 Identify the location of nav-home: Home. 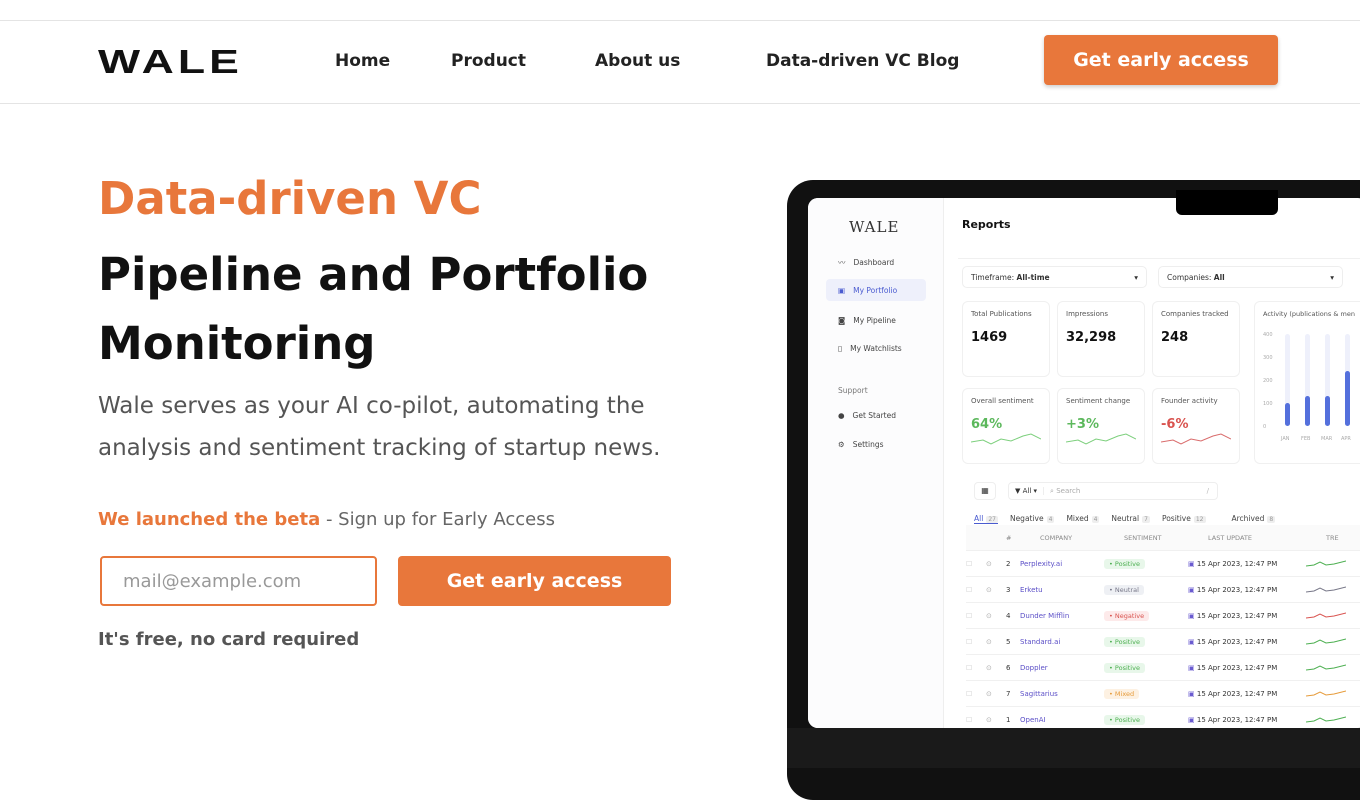
(362, 61).